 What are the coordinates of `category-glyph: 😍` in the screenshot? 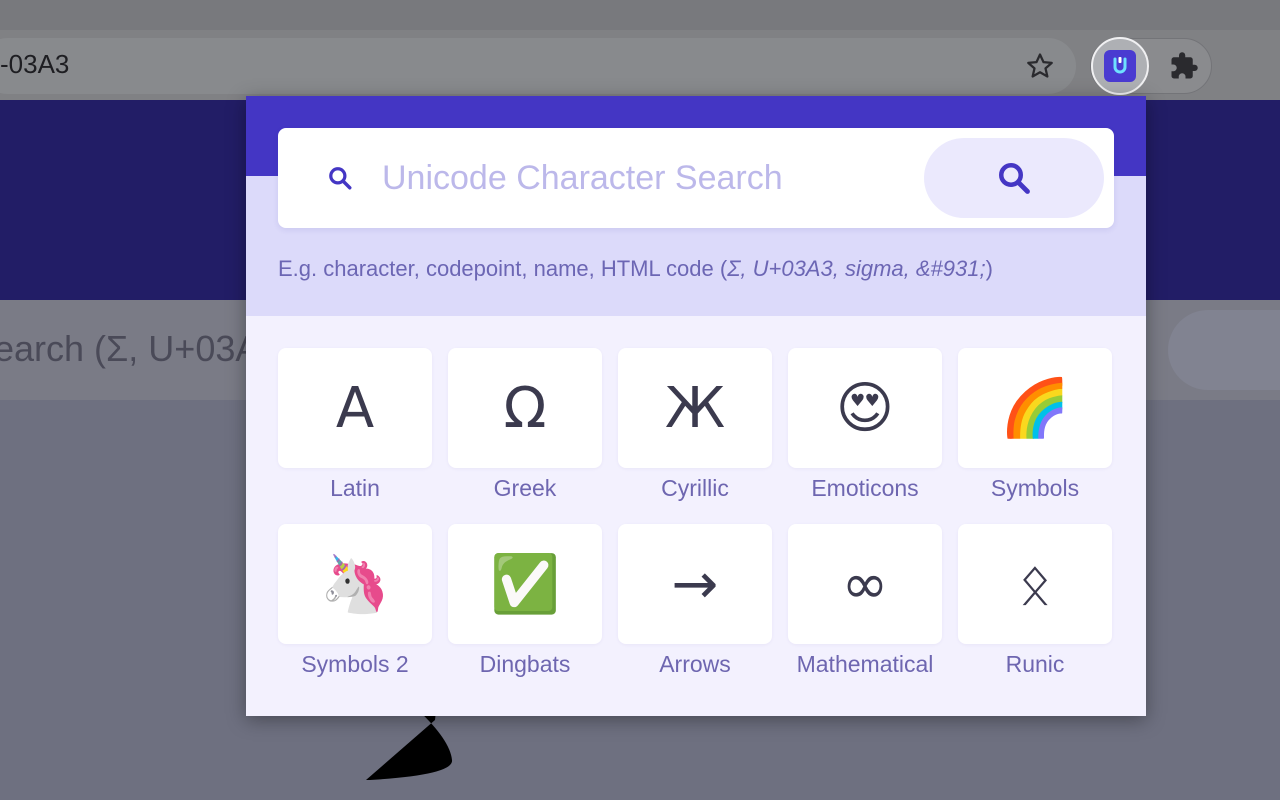 It's located at (865, 408).